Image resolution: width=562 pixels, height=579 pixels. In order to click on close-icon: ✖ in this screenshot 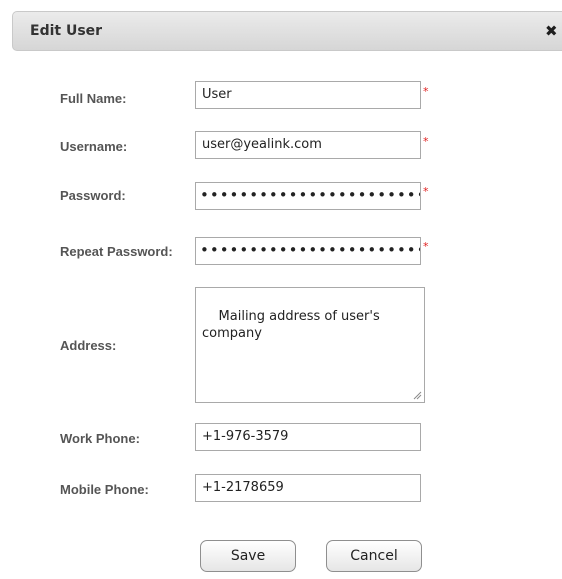, I will do `click(551, 31)`.